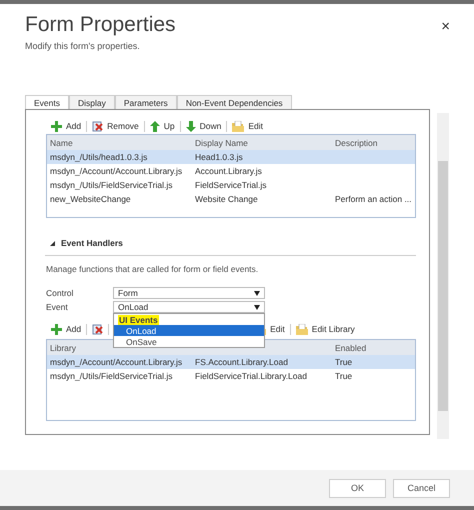 The image size is (474, 510). I want to click on toolbar-button: Edit Library, so click(325, 329).